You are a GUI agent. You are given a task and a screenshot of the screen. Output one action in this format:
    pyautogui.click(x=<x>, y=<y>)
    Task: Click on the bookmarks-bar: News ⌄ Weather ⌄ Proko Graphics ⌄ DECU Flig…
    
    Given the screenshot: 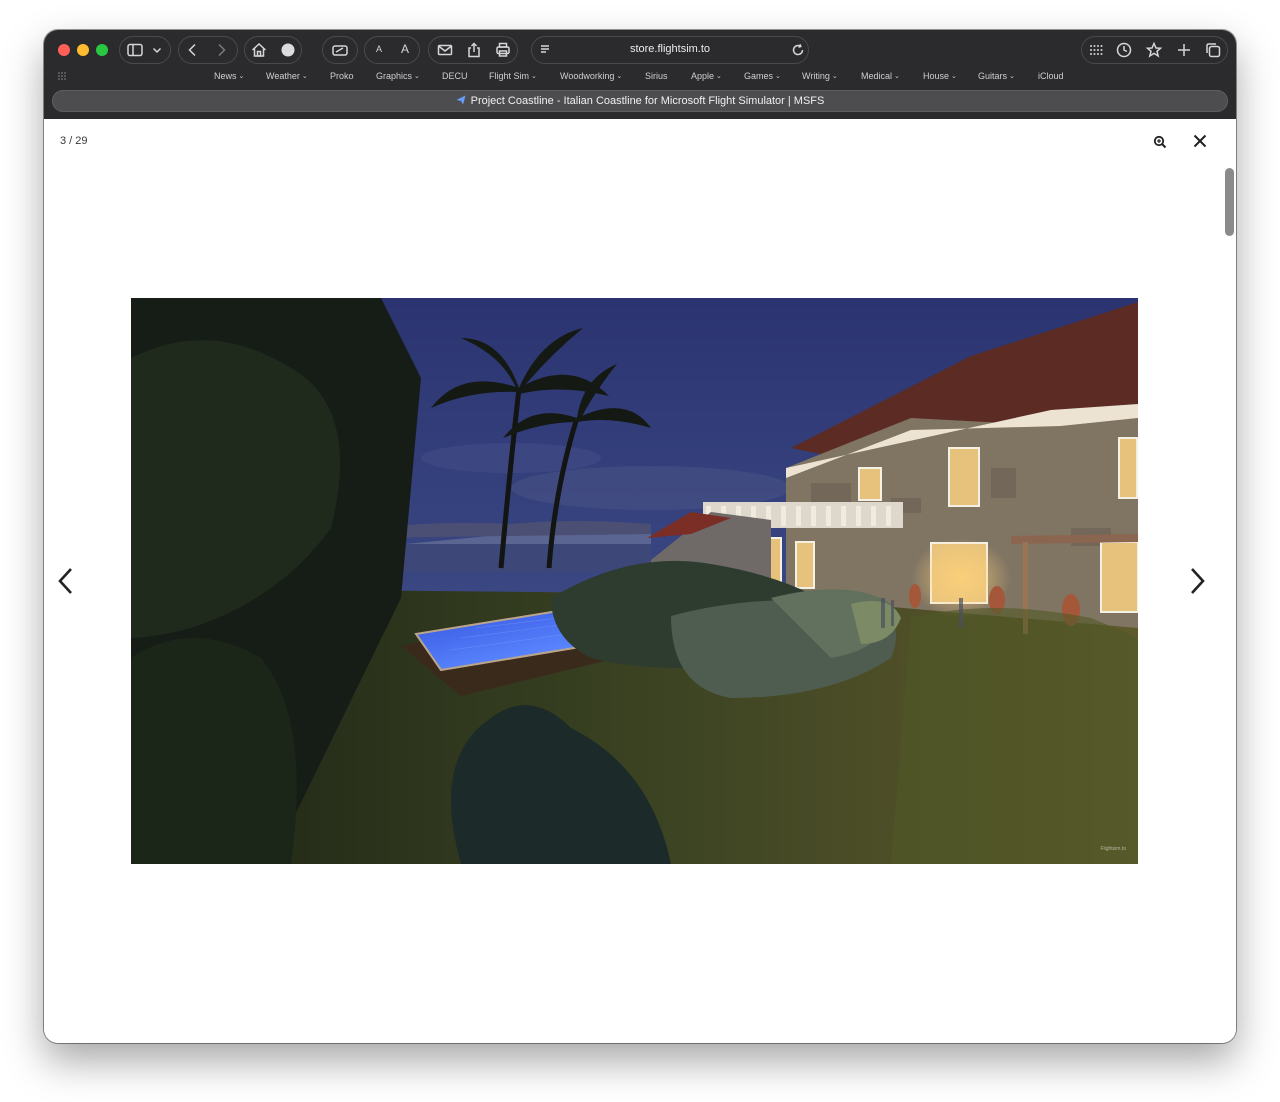 What is the action you would take?
    pyautogui.click(x=640, y=78)
    